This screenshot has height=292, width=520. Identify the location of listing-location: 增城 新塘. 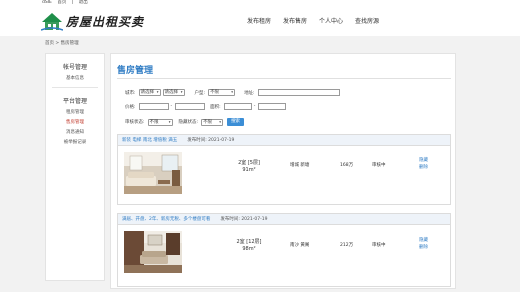
(300, 165).